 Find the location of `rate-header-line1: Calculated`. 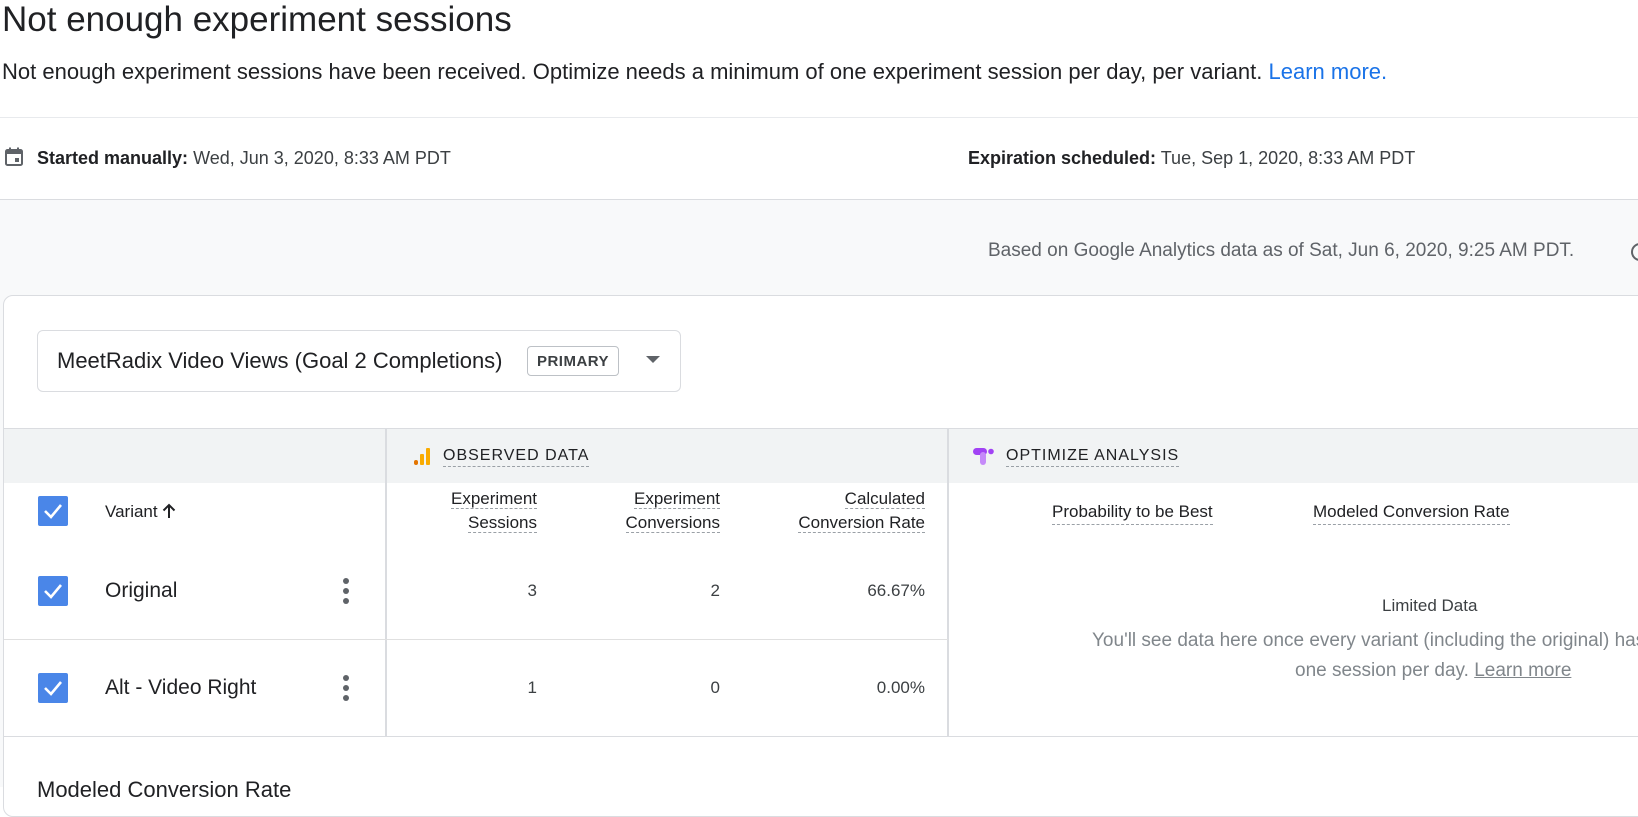

rate-header-line1: Calculated is located at coordinates (884, 499).